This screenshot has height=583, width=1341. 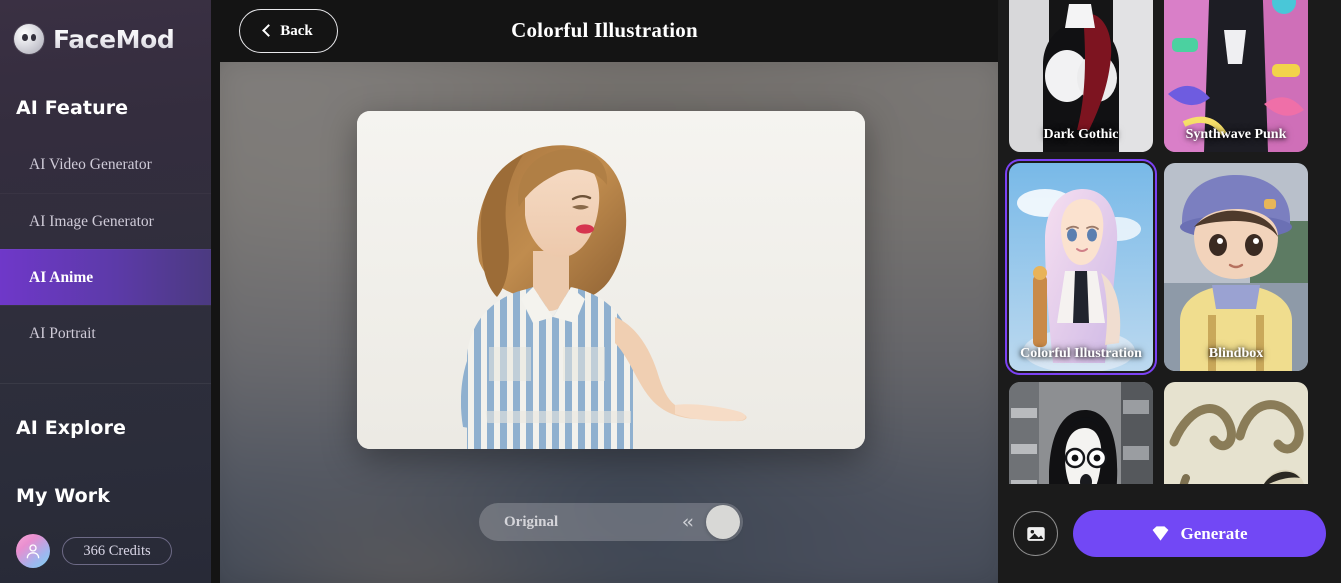 I want to click on style-card-label: Synthwave Punk, so click(x=1236, y=134).